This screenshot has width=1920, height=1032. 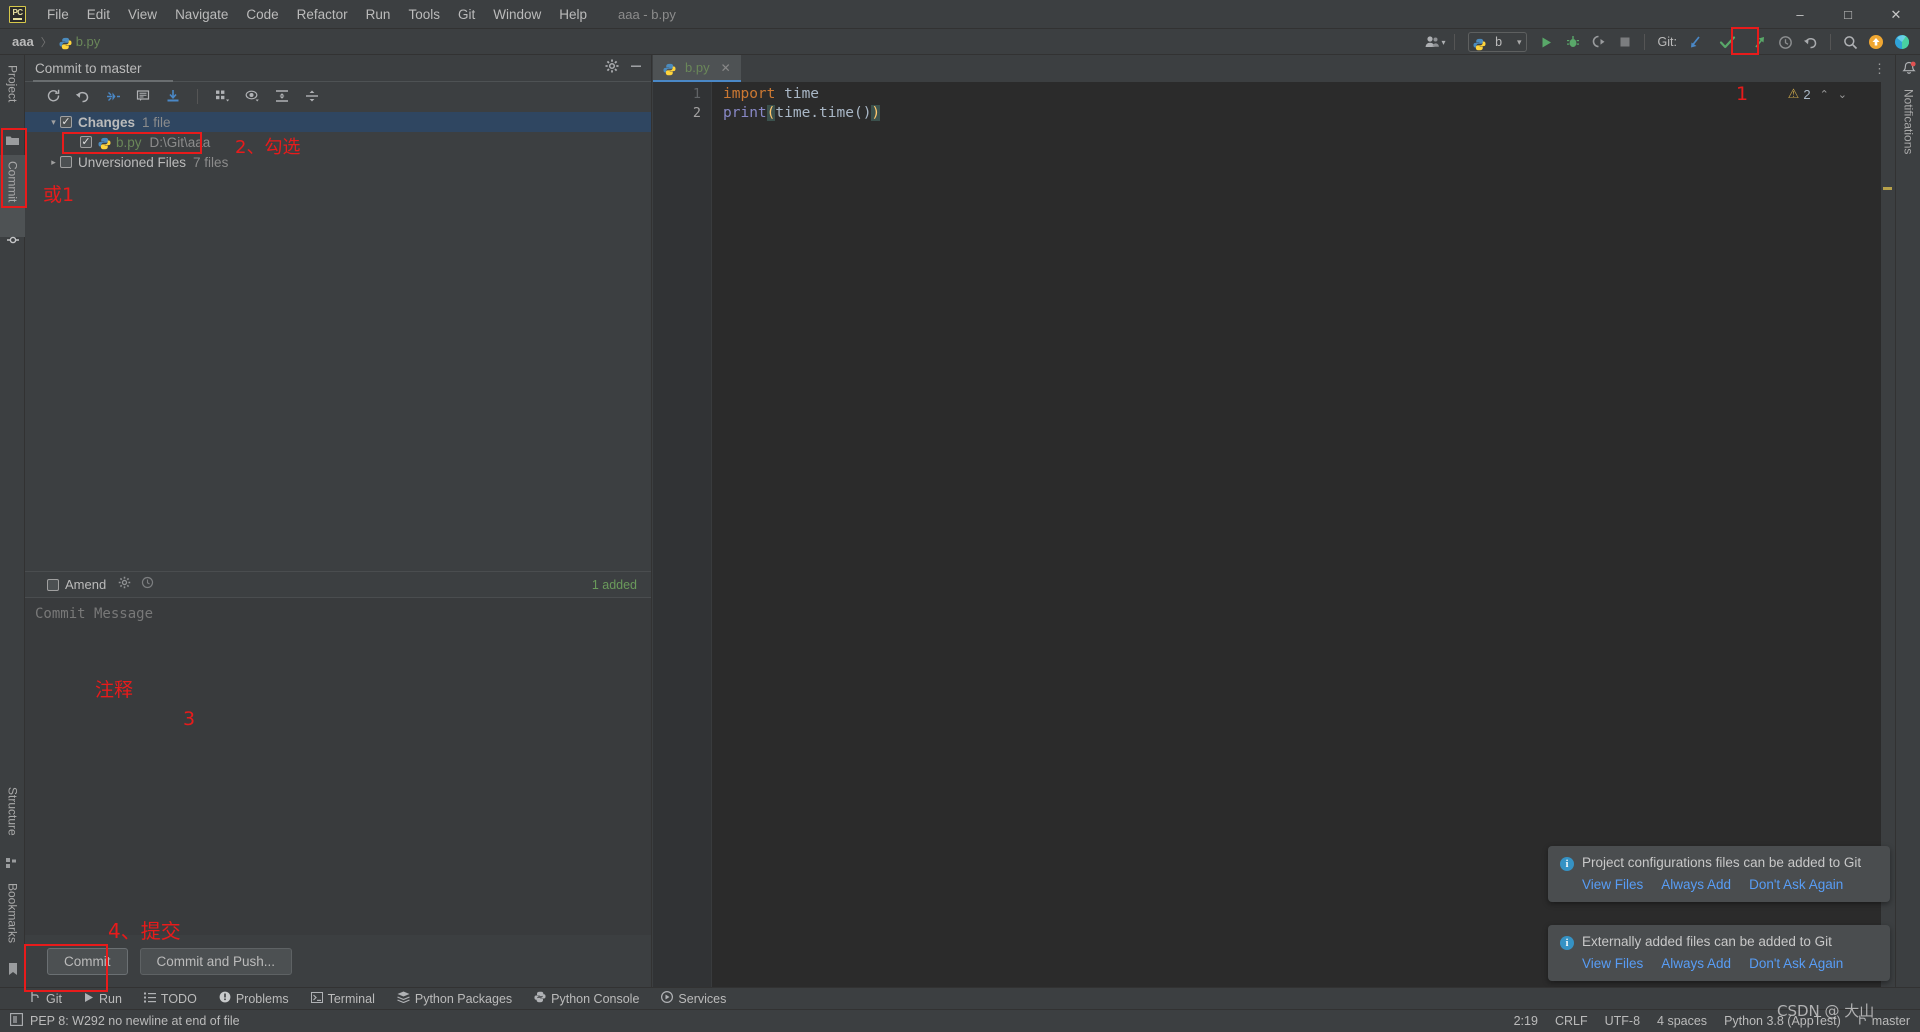 What do you see at coordinates (98, 14) in the screenshot?
I see `menu-edit: Edit` at bounding box center [98, 14].